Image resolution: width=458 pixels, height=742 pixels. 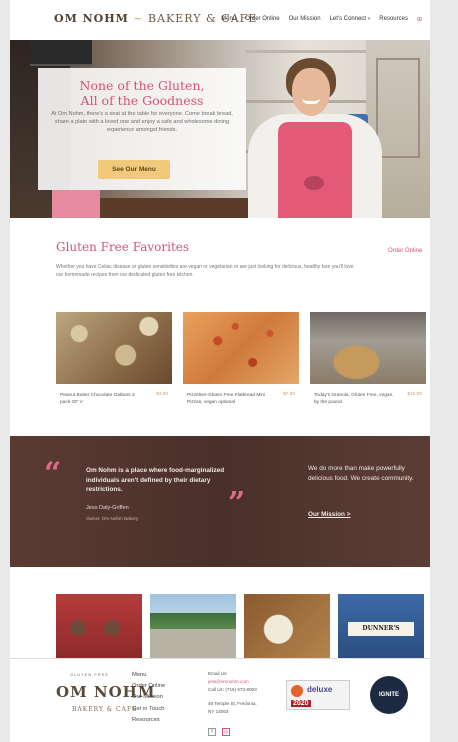 I want to click on social-icon: f, so click(x=212, y=732).